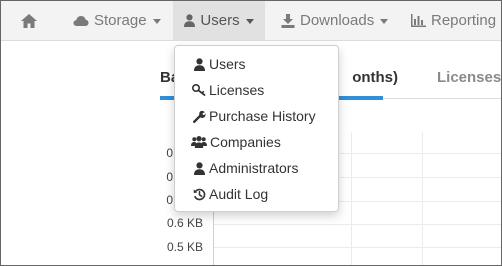 Image resolution: width=502 pixels, height=266 pixels. I want to click on cloud-icon, so click(81, 21).